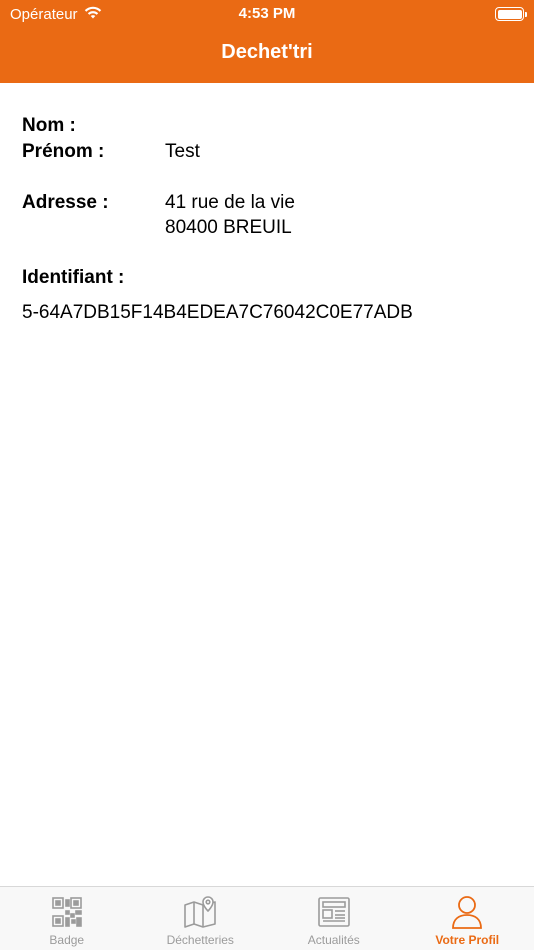  I want to click on page-title: Dechet'tri, so click(267, 52).